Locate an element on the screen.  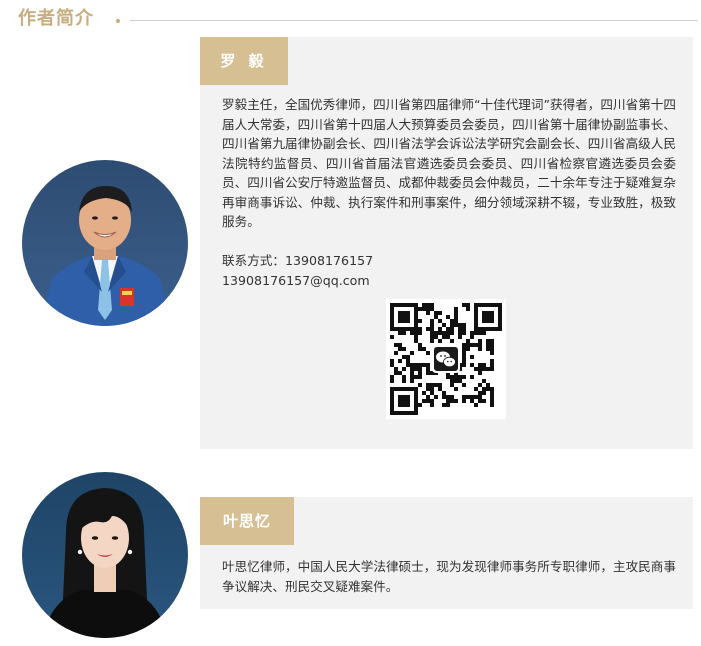
author-contact-phone: 联系方式：13908176157 is located at coordinates (298, 260).